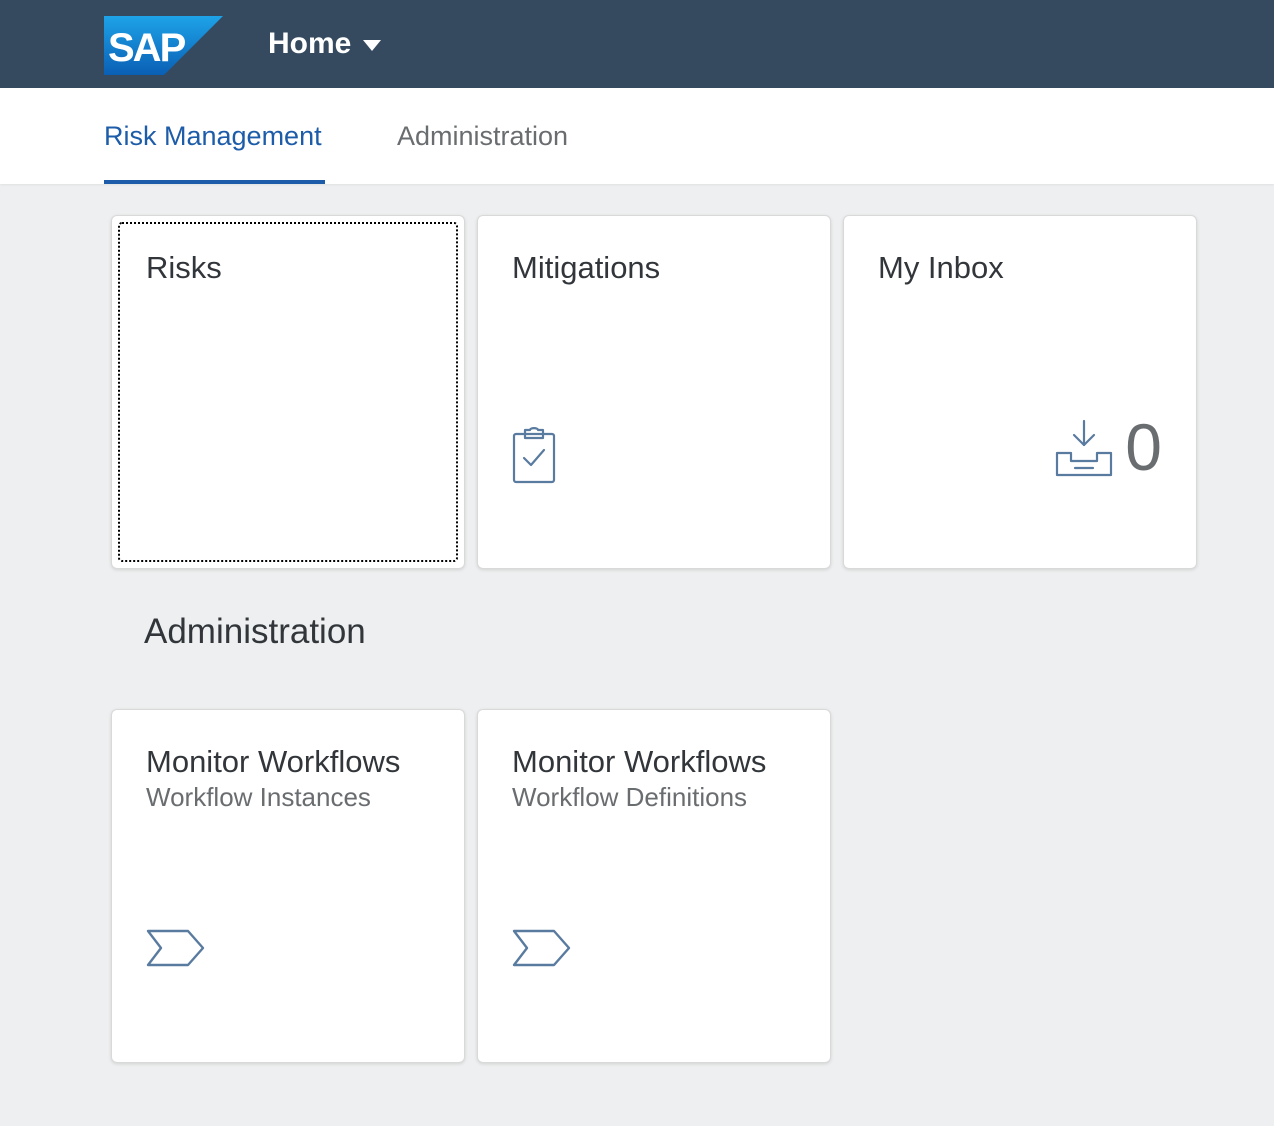  Describe the element at coordinates (1143, 447) in the screenshot. I see `inbox-count: 0` at that location.